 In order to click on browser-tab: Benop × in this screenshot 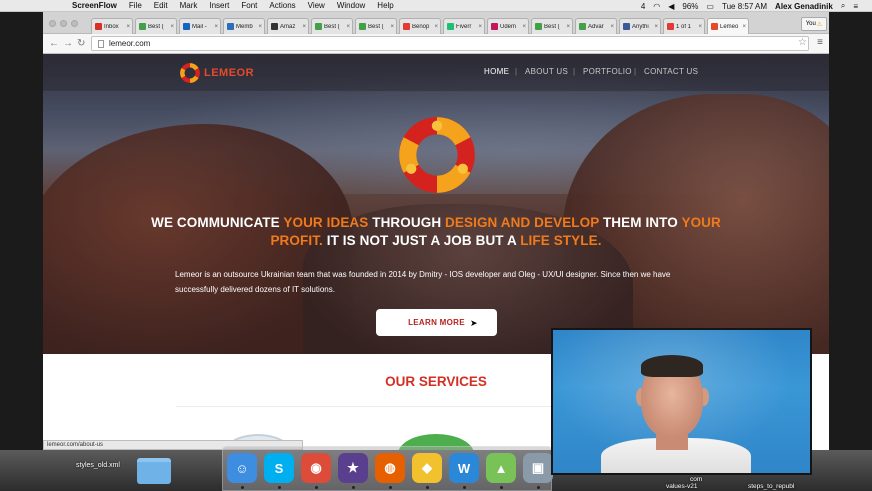, I will do `click(420, 26)`.